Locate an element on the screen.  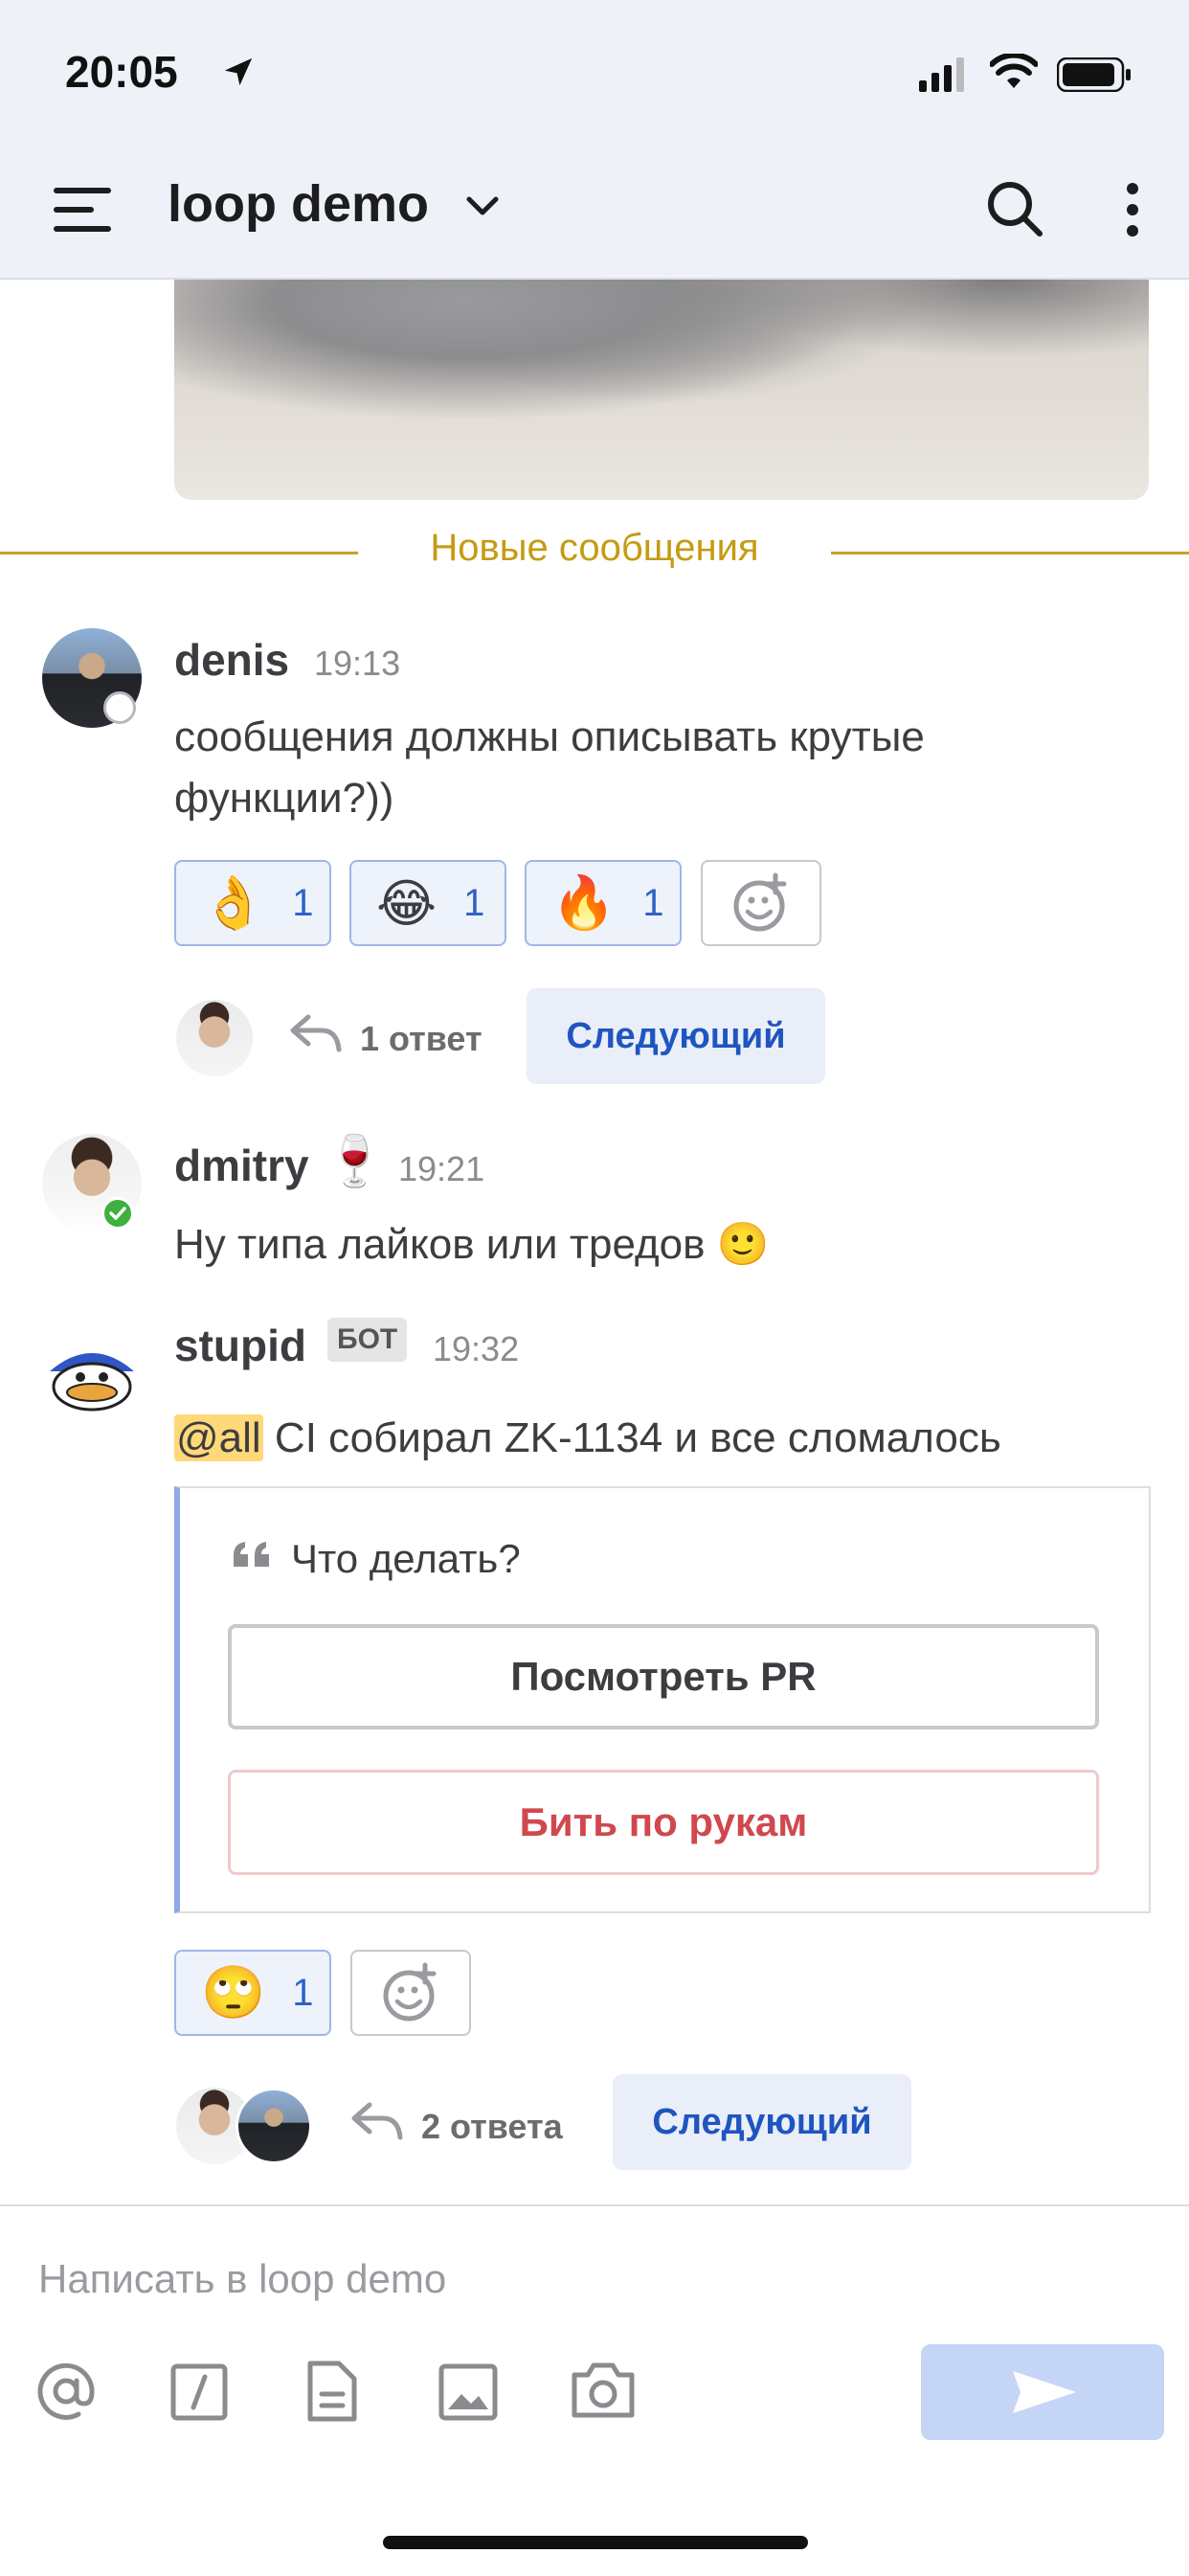
status-offline-icon is located at coordinates (119, 707).